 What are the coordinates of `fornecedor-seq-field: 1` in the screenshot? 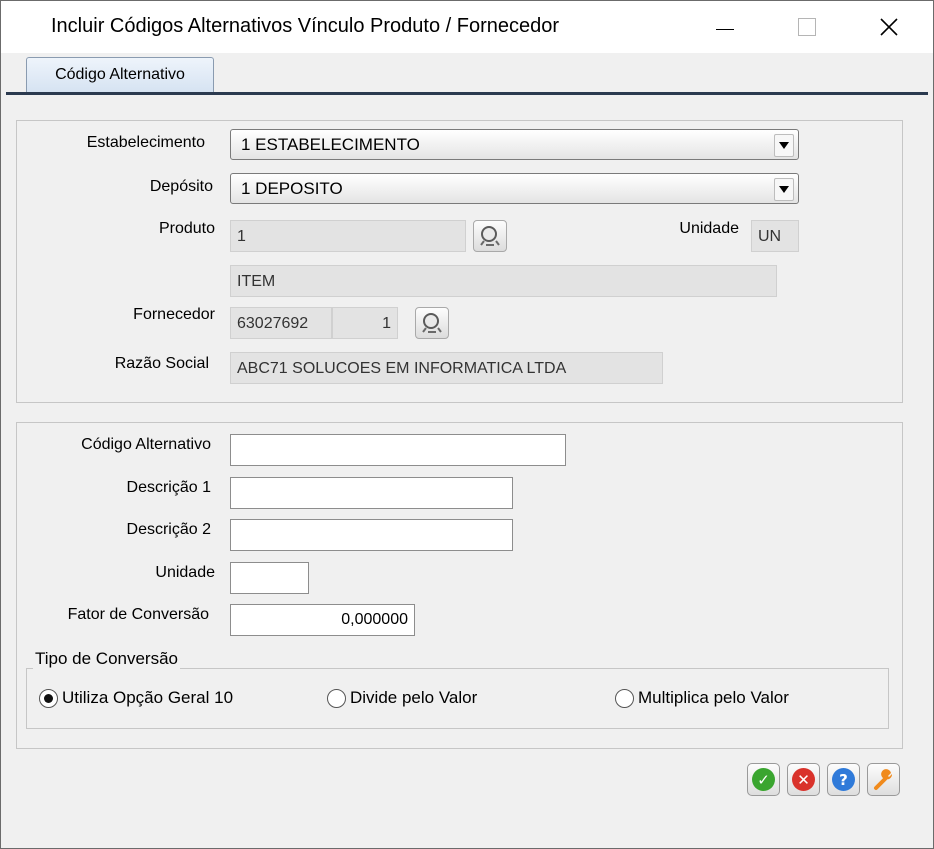 It's located at (365, 323).